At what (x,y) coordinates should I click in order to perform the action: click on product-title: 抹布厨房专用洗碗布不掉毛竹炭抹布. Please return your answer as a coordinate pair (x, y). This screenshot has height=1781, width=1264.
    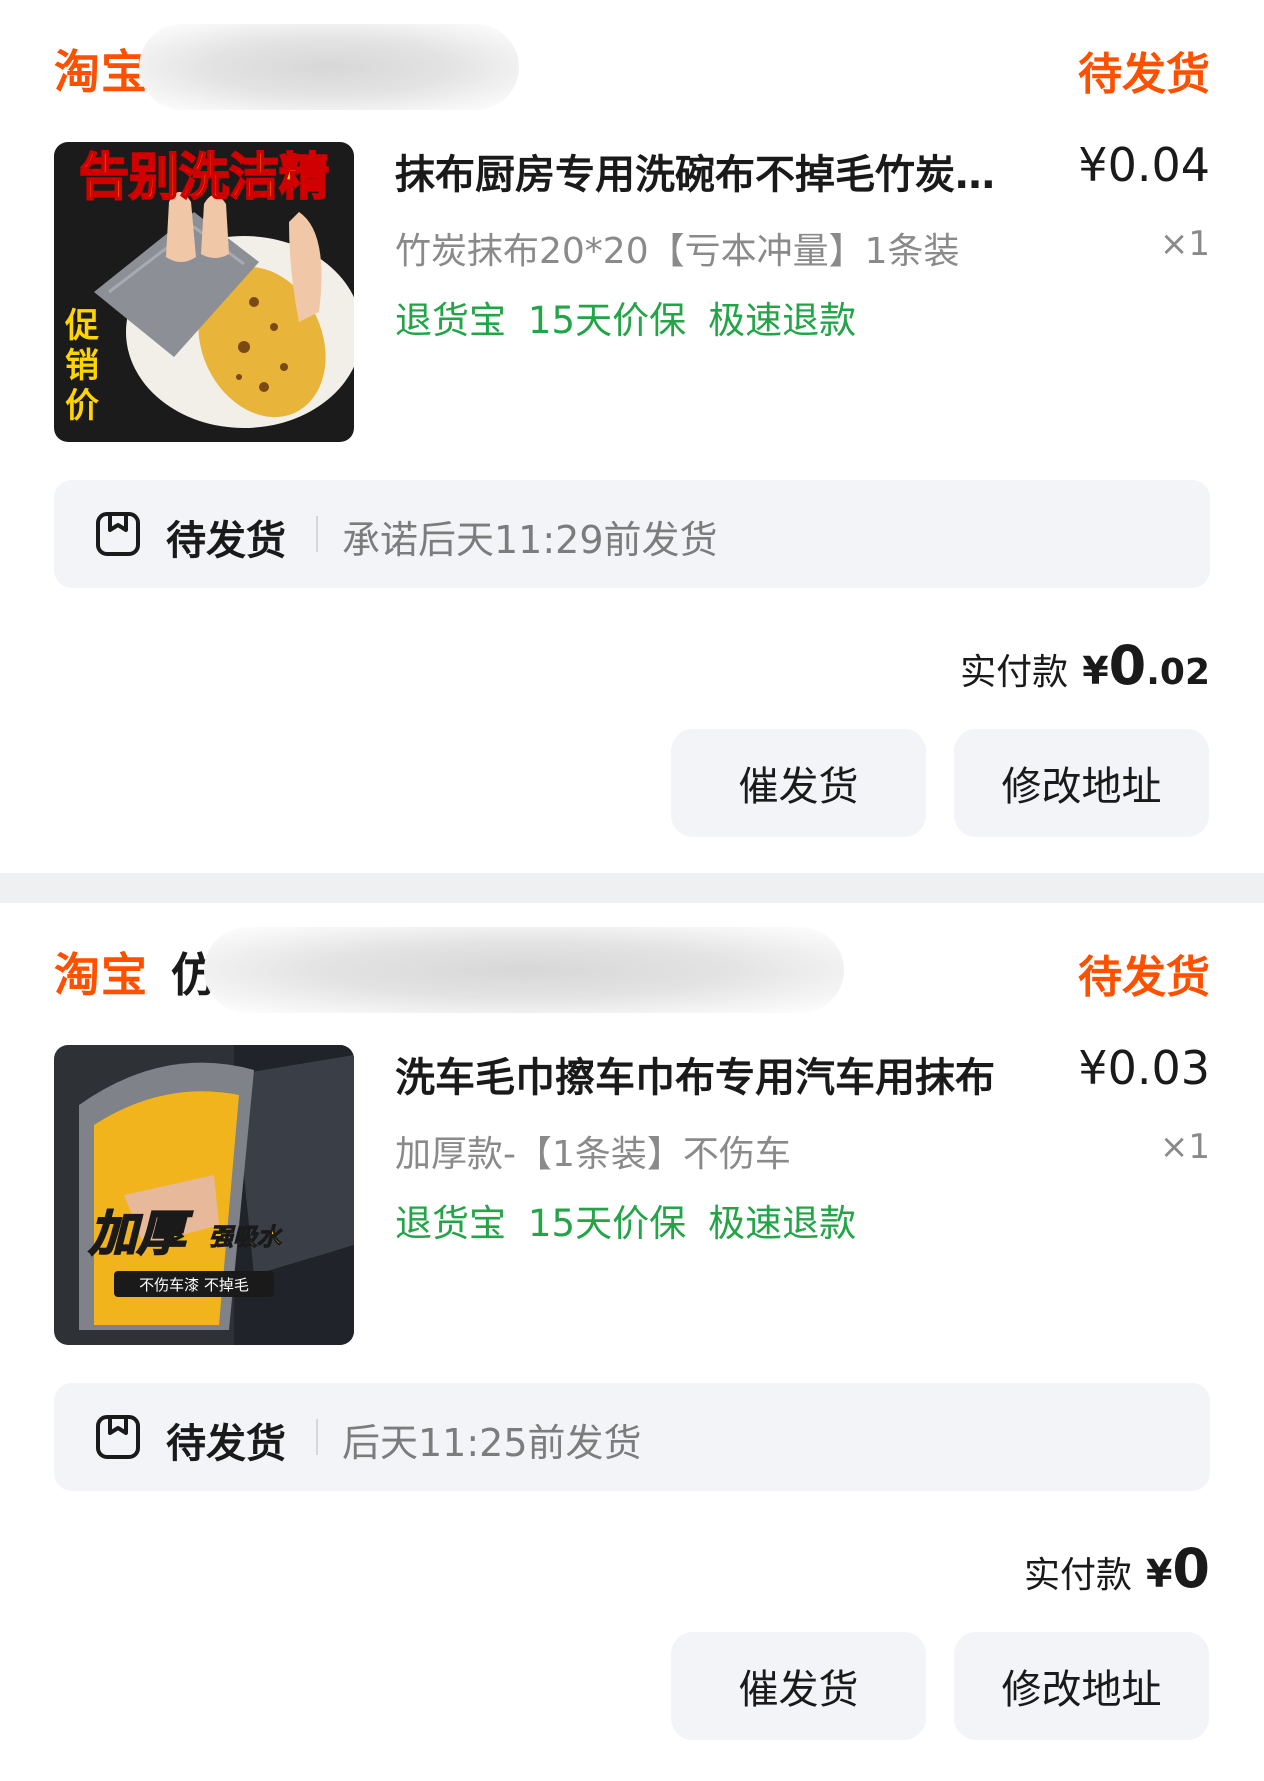
    Looking at the image, I should click on (705, 171).